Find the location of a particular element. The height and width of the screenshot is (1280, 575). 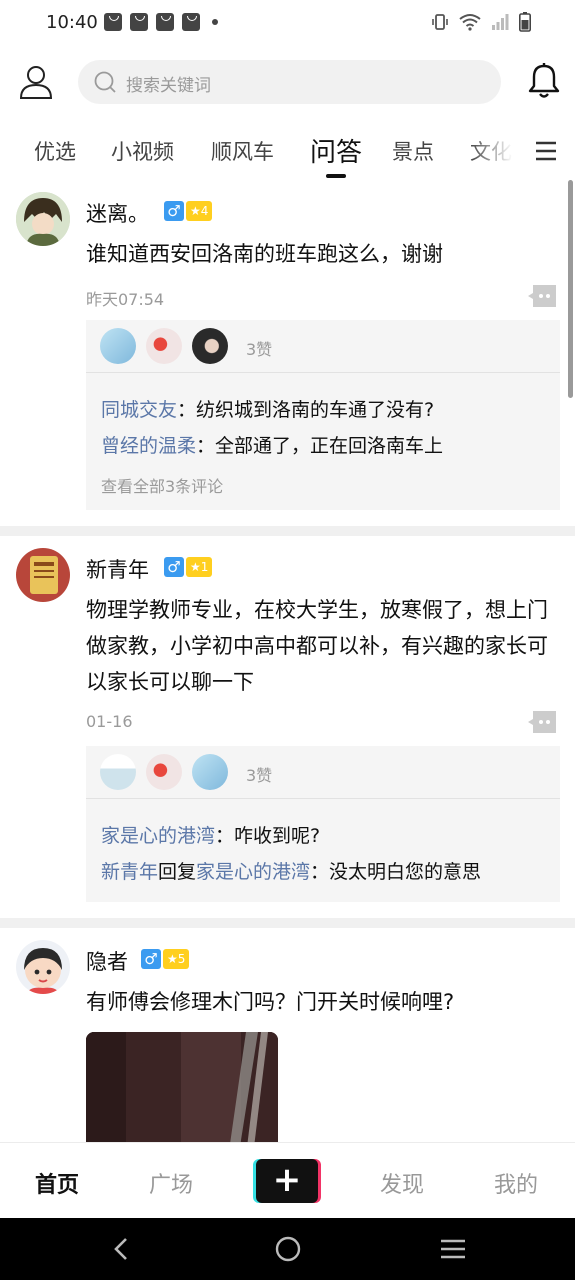

nav-home: 首页 is located at coordinates (57, 1183).